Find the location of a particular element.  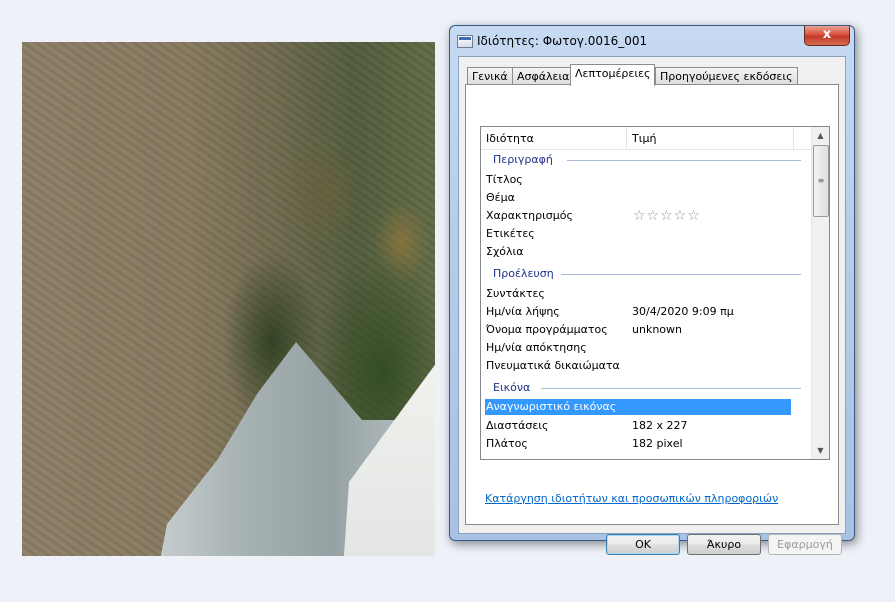

group-label: Εικόνα is located at coordinates (512, 387).